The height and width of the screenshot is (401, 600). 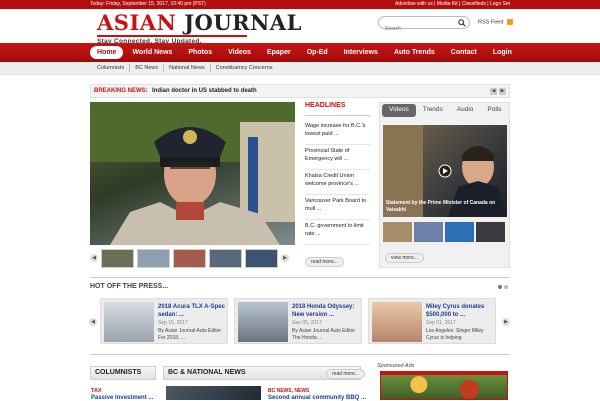 I want to click on search-icon, so click(x=462, y=23).